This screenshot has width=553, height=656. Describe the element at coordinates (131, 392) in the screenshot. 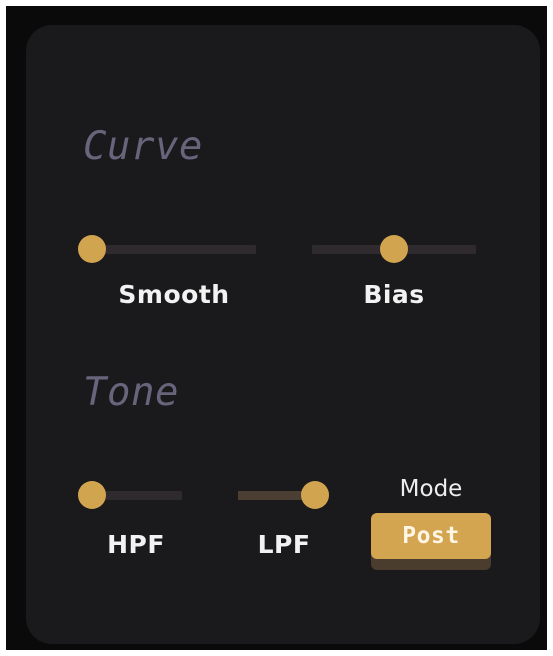

I see `section-title-tone: Tone` at that location.